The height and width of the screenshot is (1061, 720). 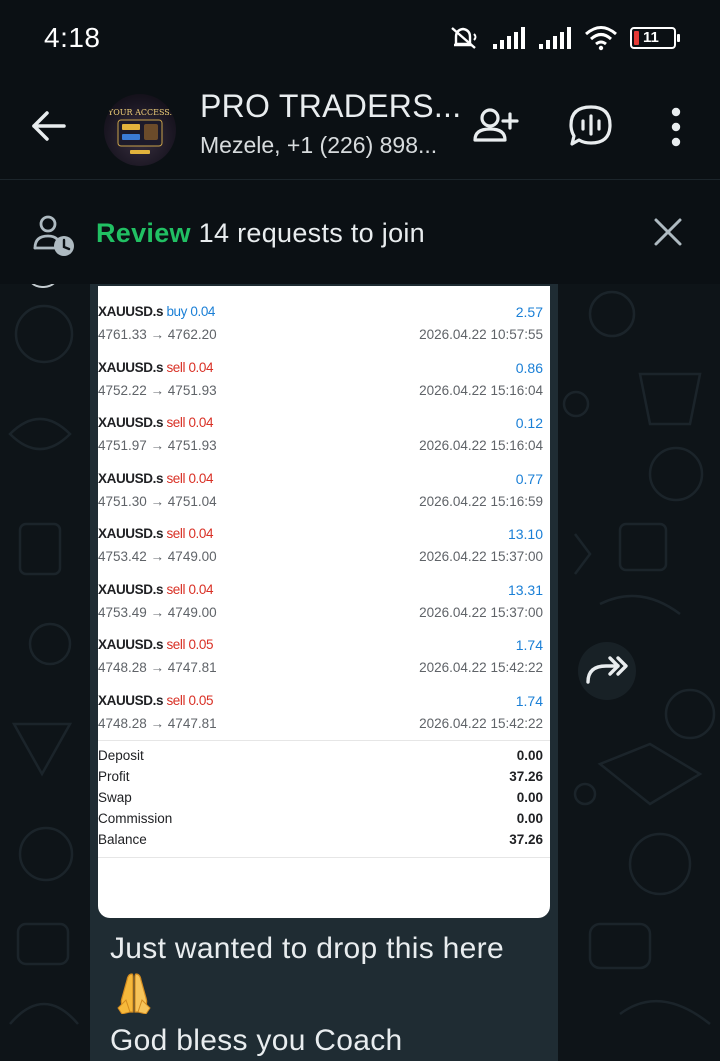 What do you see at coordinates (157, 556) in the screenshot?
I see `trade-prices: 4753.42 → 4749.00` at bounding box center [157, 556].